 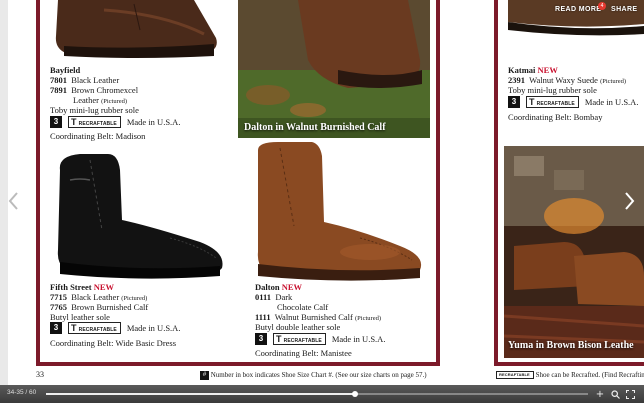 I want to click on dalton-desc-1: Dark, so click(x=284, y=297).